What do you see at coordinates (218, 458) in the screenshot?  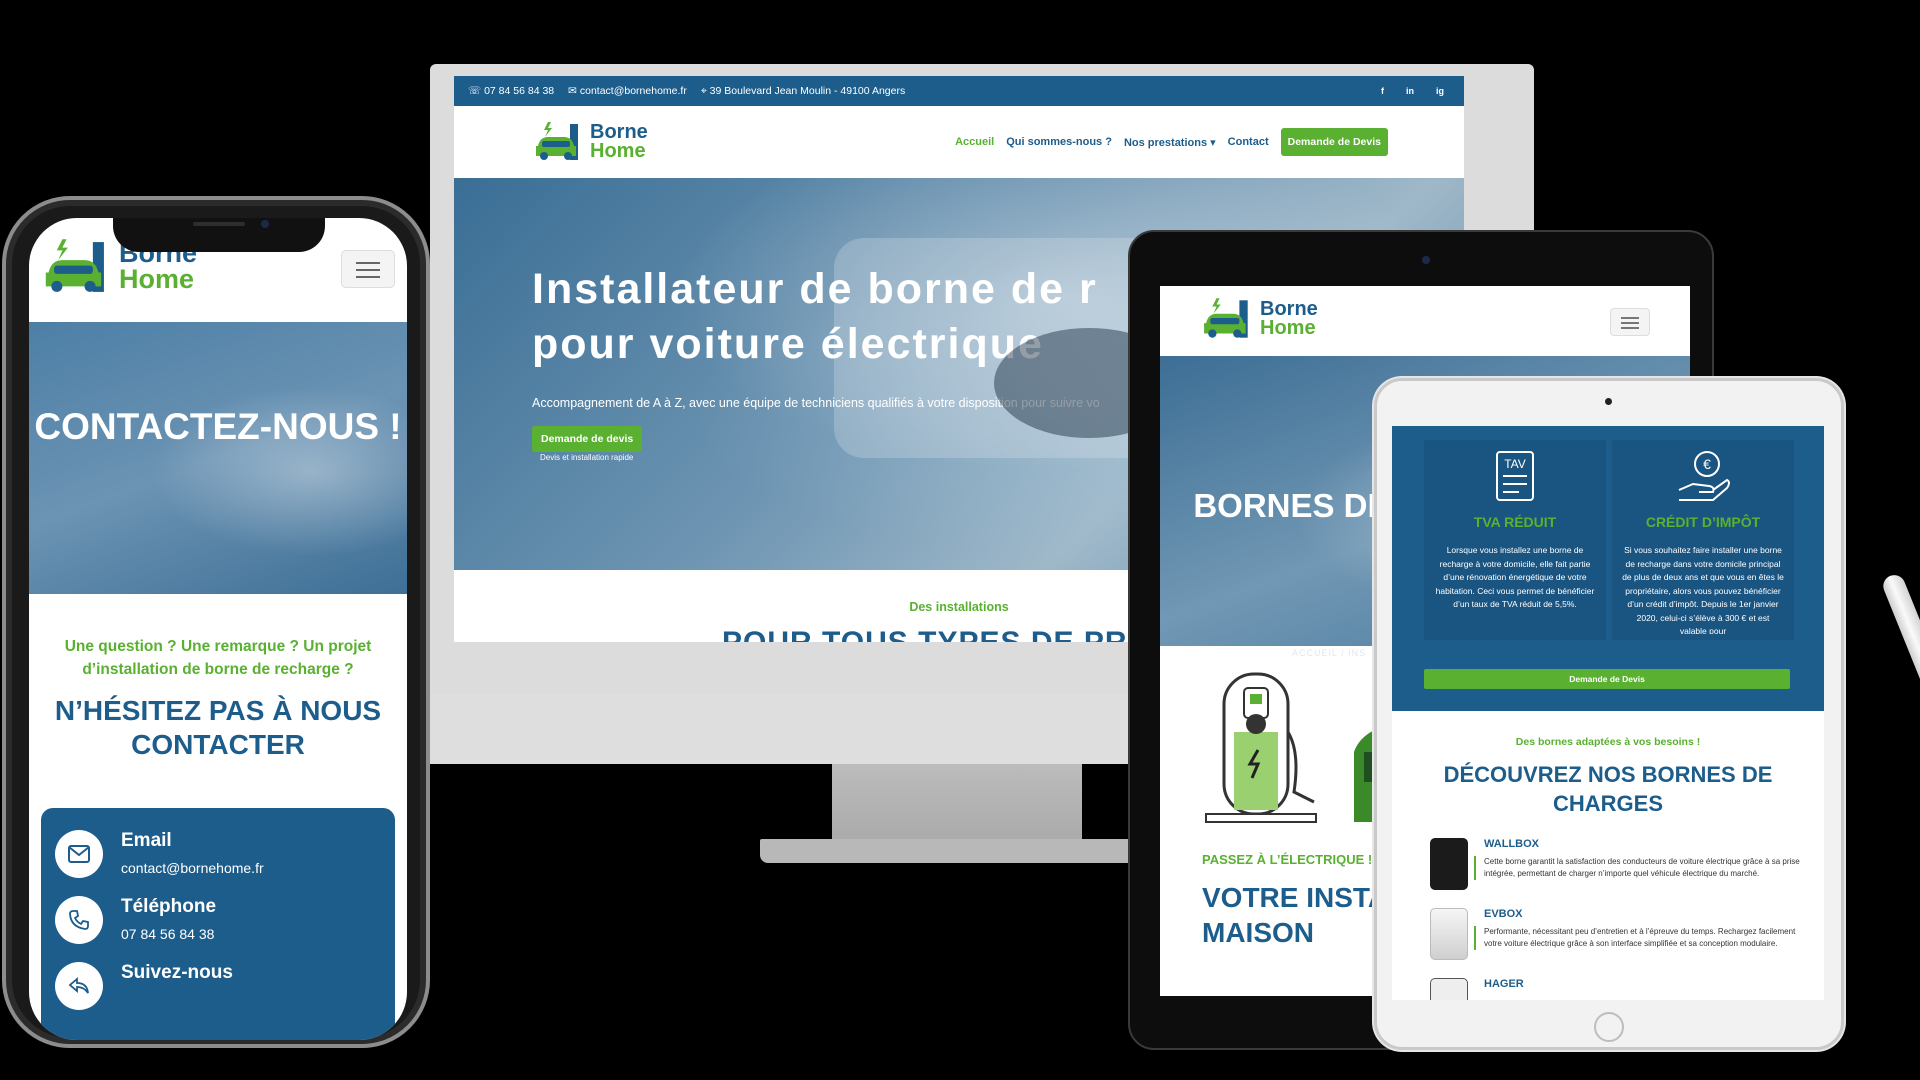 I see `contact-hero: CONTACTEZ-NOUS !` at bounding box center [218, 458].